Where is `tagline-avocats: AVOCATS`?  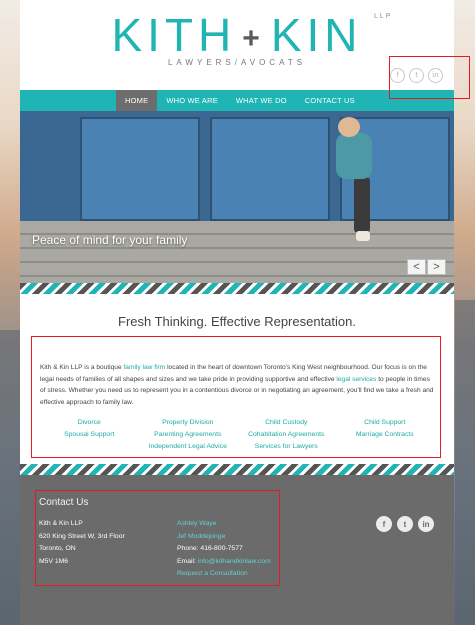
tagline-avocats: AVOCATS is located at coordinates (274, 62).